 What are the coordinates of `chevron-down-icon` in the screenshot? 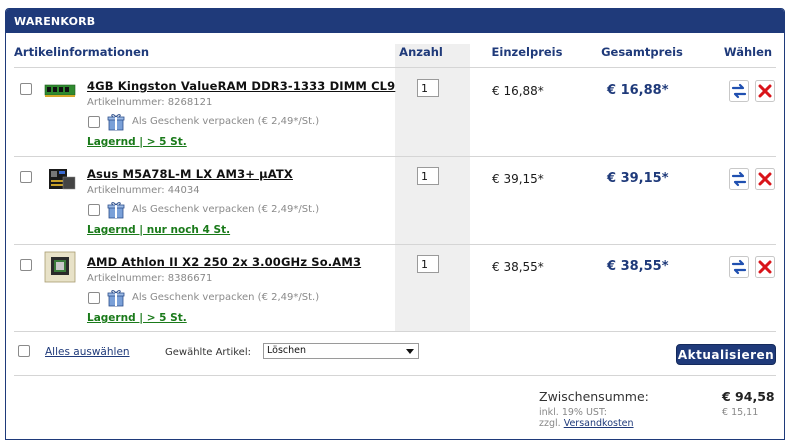 It's located at (410, 351).